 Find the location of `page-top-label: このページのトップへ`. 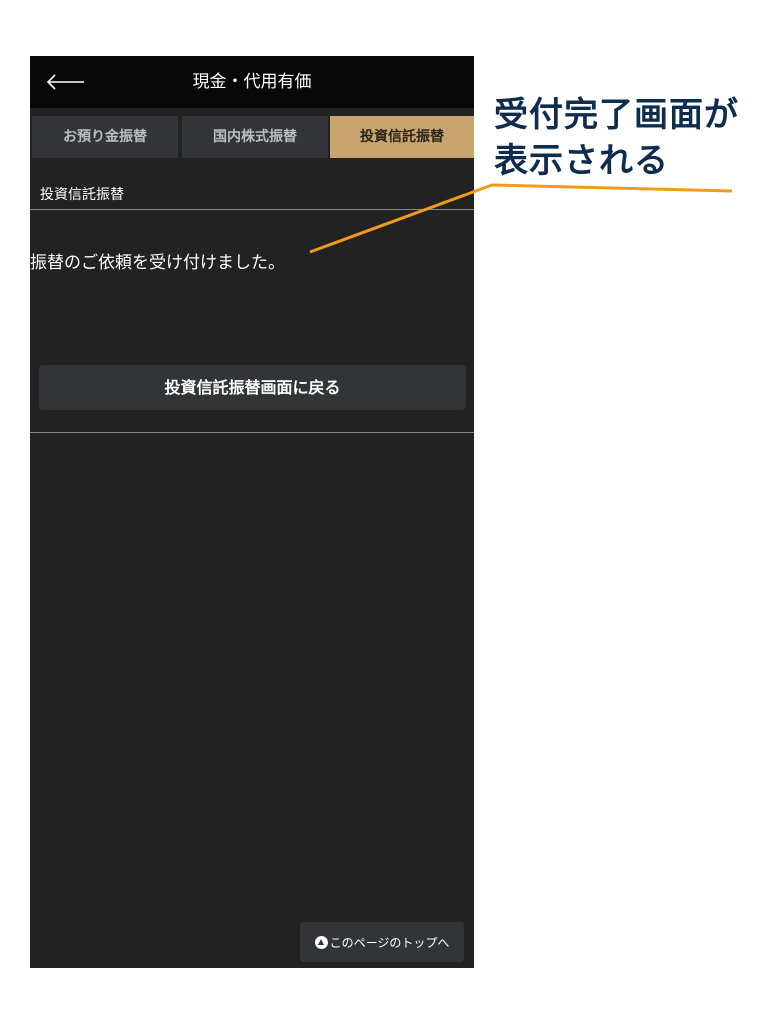

page-top-label: このページのトップへ is located at coordinates (389, 942).